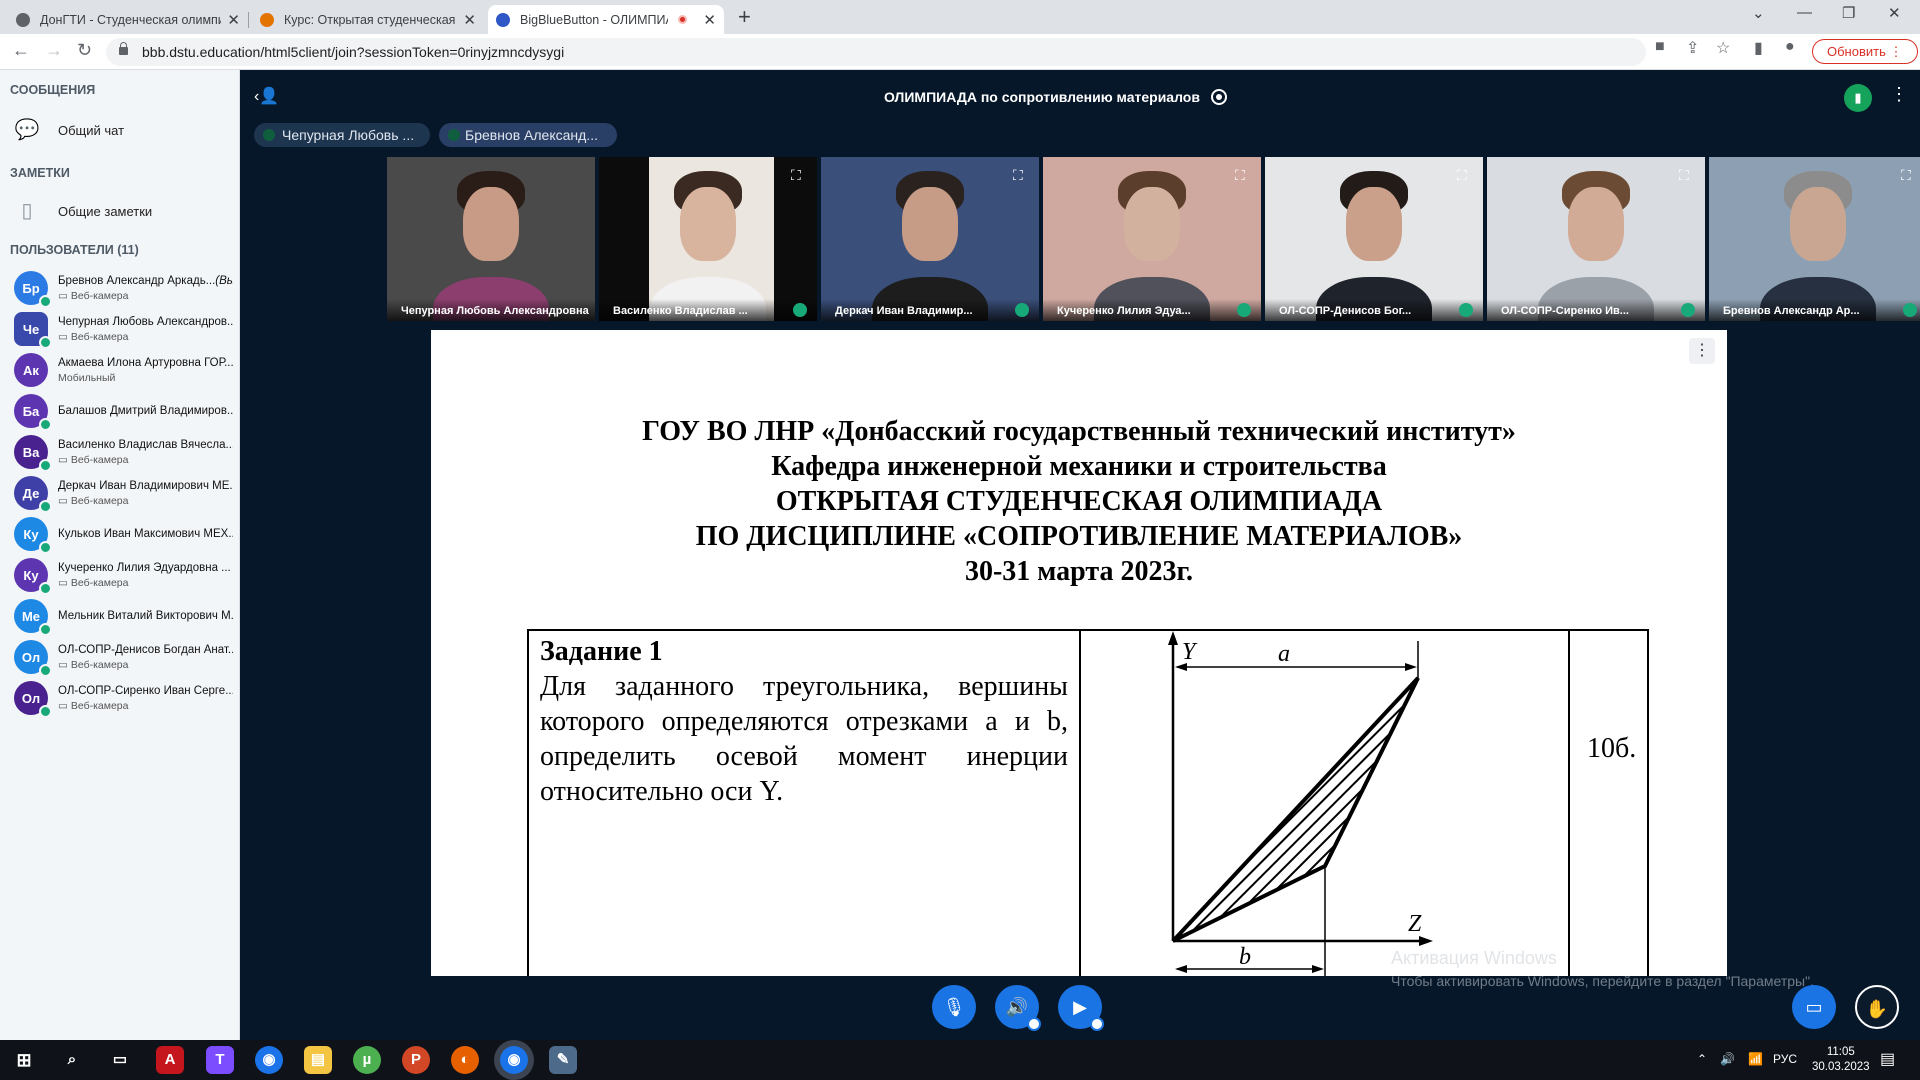 The height and width of the screenshot is (1080, 1920). Describe the element at coordinates (1758, 48) in the screenshot. I see `side-panel-icon: ▮` at that location.